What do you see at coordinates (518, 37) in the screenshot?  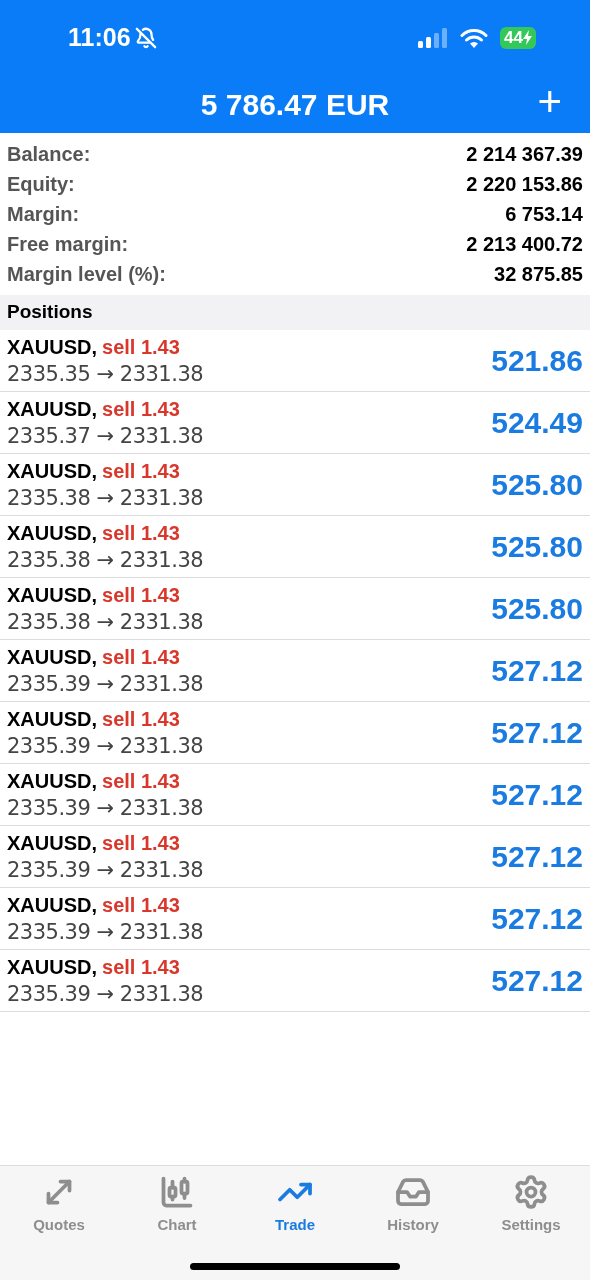 I see `battery-indicator: 44` at bounding box center [518, 37].